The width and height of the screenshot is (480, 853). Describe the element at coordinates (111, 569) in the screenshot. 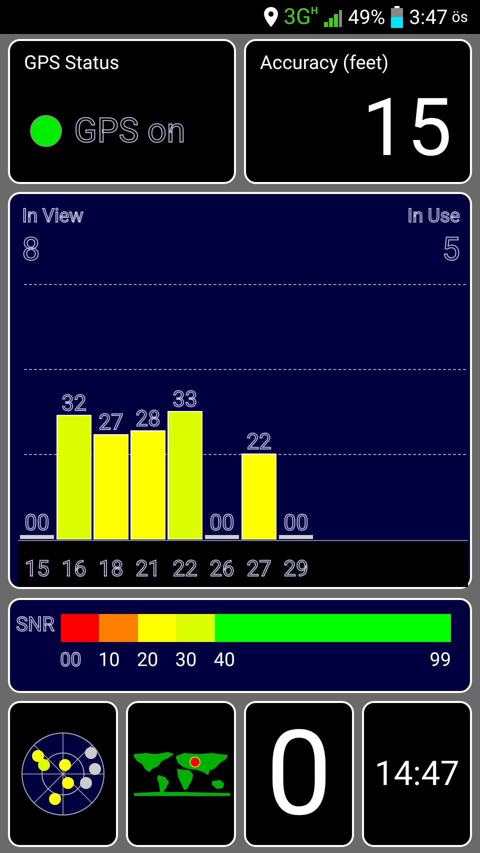

I see `satellite-id: 18` at that location.